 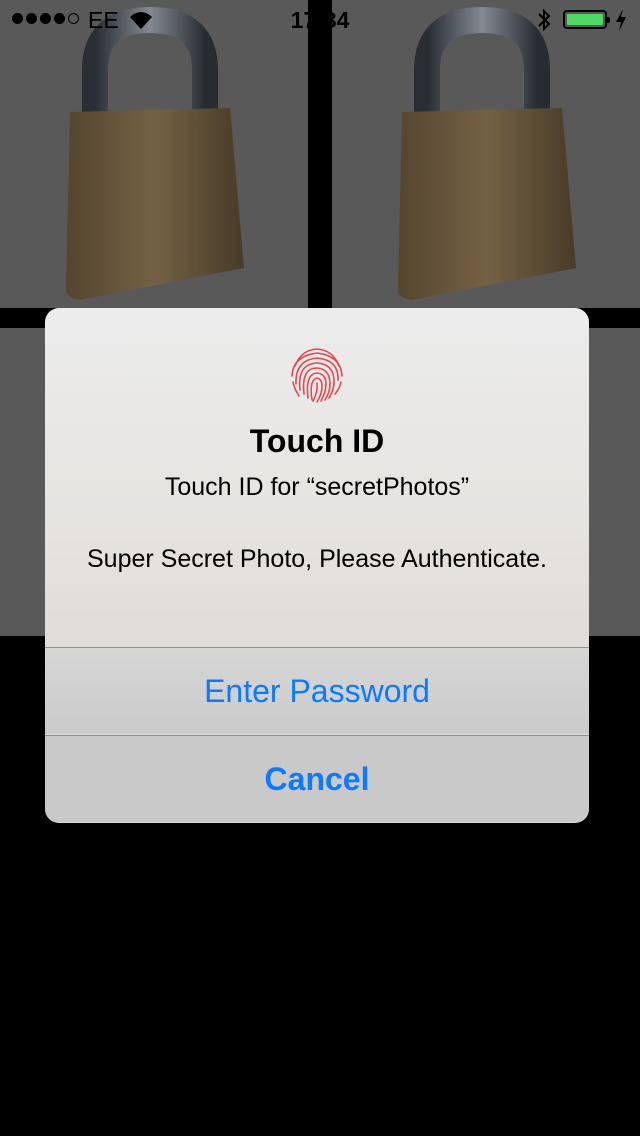 I want to click on cancel-button: Cancel, so click(x=317, y=778).